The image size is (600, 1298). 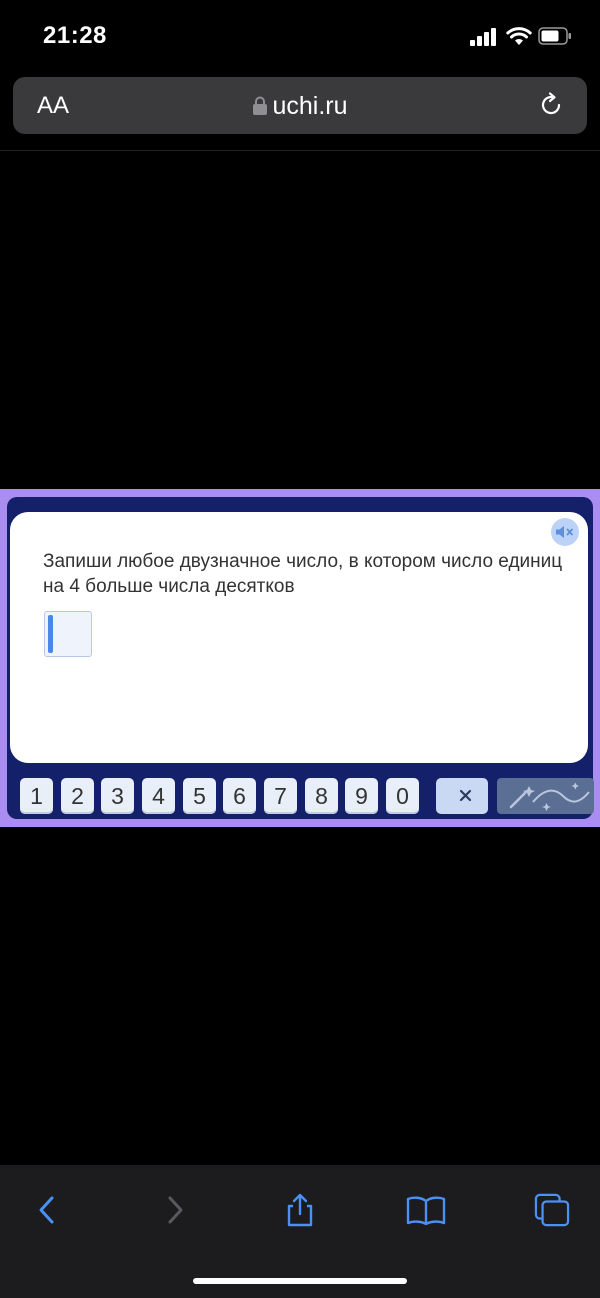 I want to click on sound-toggle-button, so click(x=565, y=532).